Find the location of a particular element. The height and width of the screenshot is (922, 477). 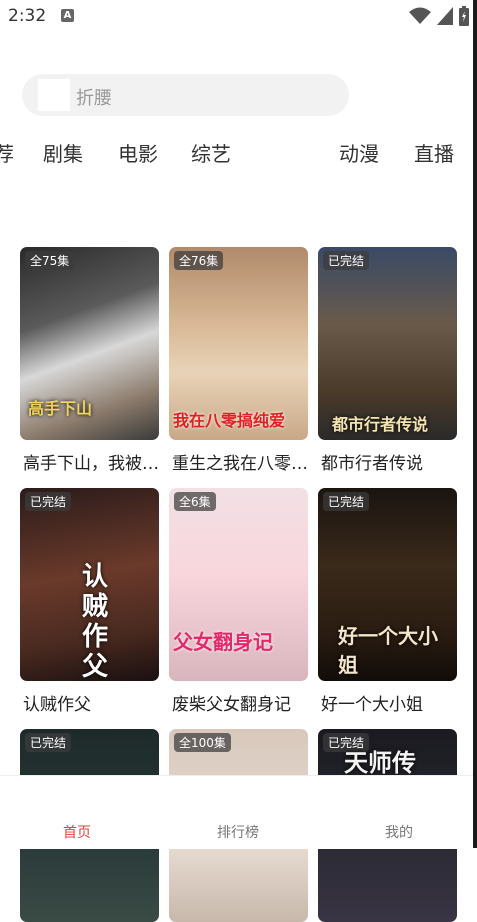

poster-caption: 父女翻身记 is located at coordinates (223, 642).